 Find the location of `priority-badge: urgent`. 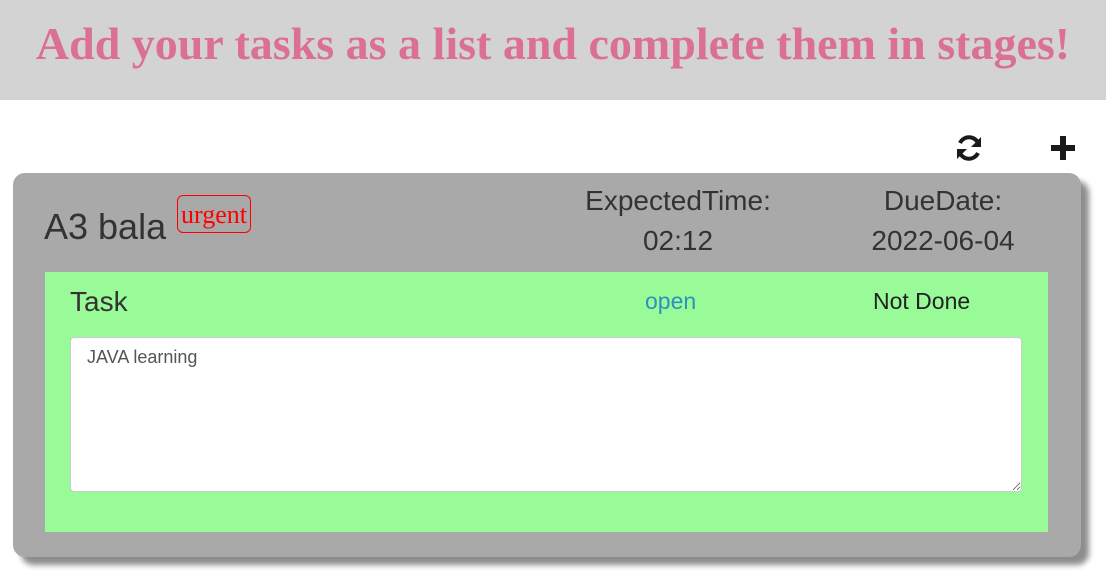

priority-badge: urgent is located at coordinates (214, 214).